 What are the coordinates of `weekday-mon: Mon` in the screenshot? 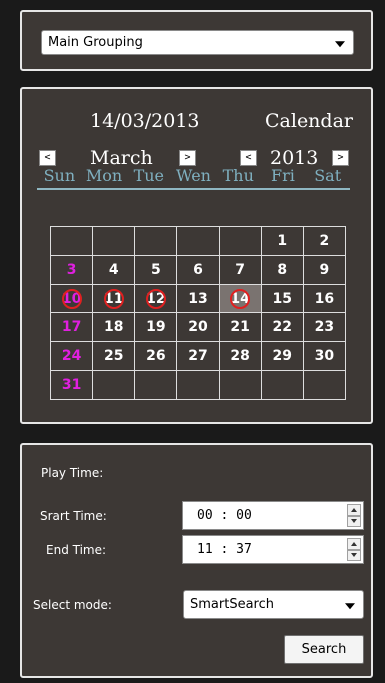 It's located at (104, 175).